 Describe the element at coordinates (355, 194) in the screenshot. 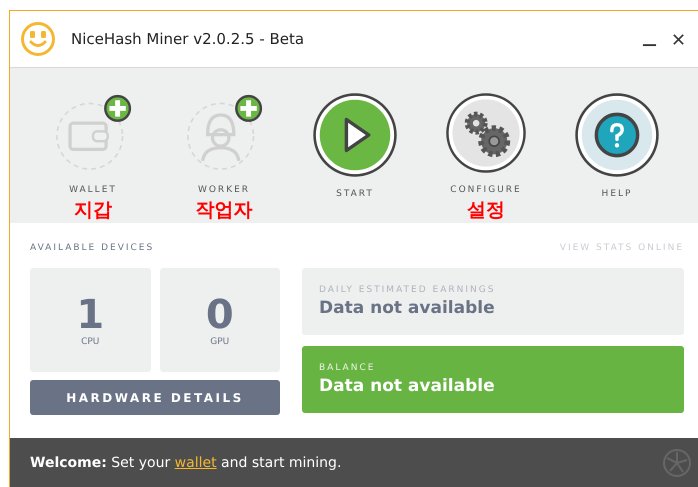

I see `tool-label: START` at that location.